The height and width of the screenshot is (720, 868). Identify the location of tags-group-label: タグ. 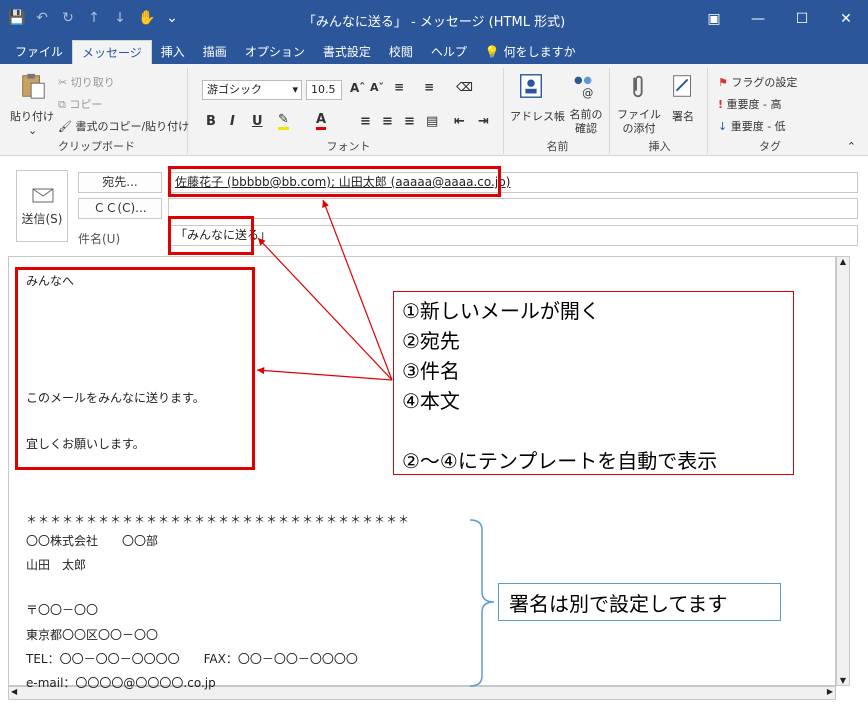
(770, 146).